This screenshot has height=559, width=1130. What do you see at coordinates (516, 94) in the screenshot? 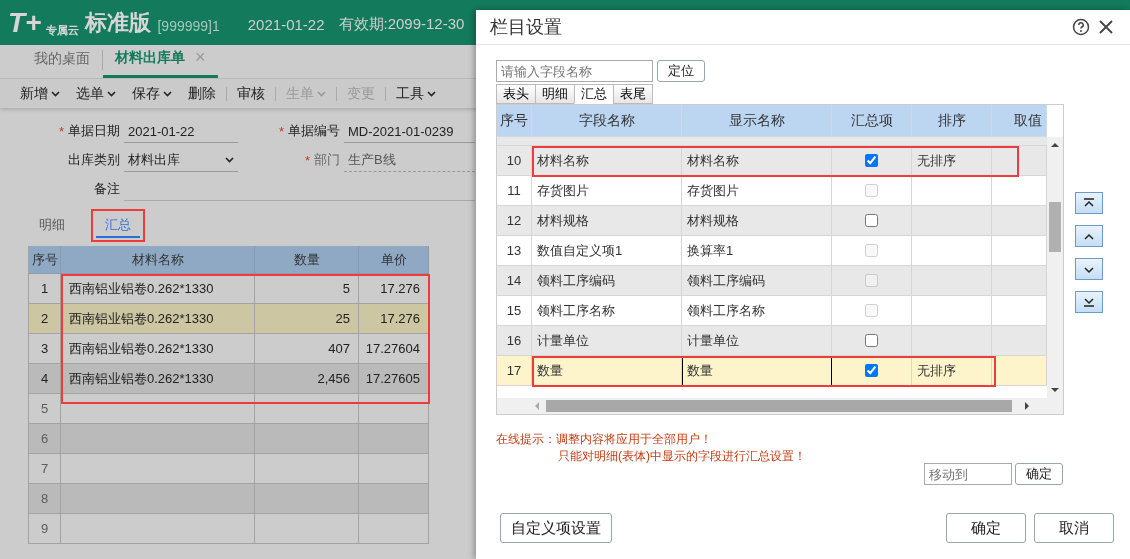
I see `section-tab: 表头` at bounding box center [516, 94].